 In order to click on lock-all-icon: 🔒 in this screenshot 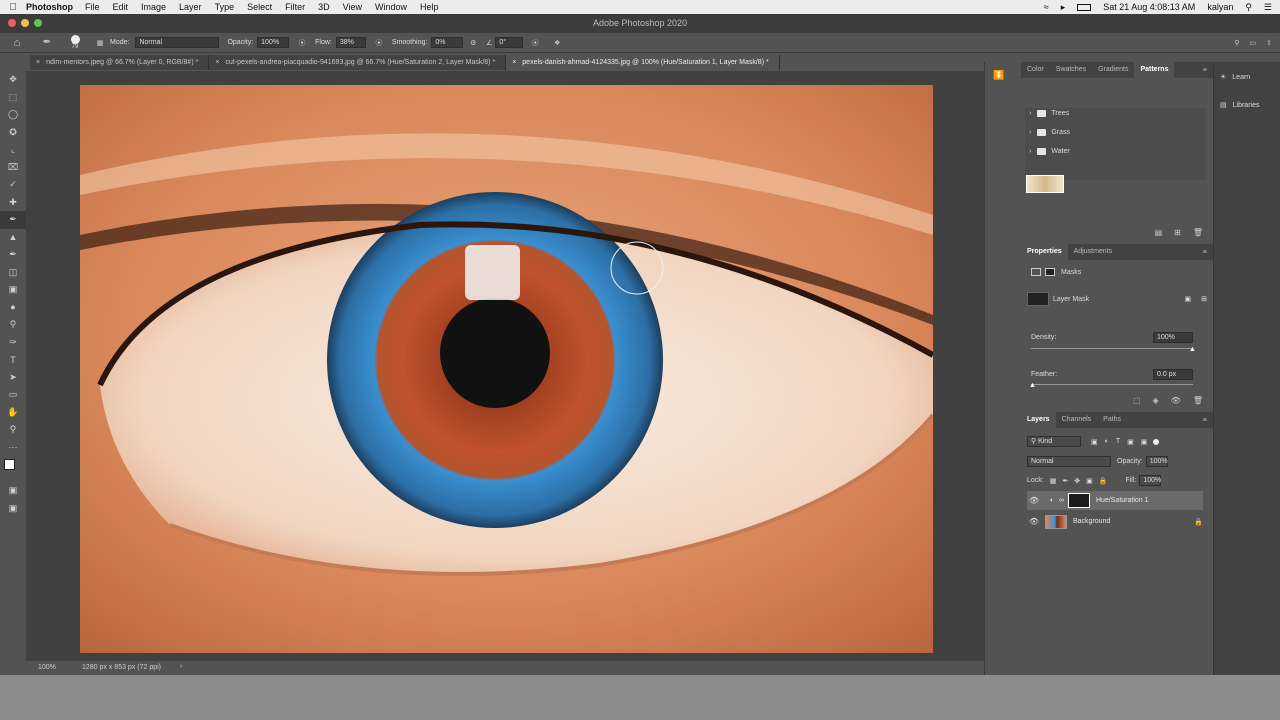, I will do `click(1103, 481)`.